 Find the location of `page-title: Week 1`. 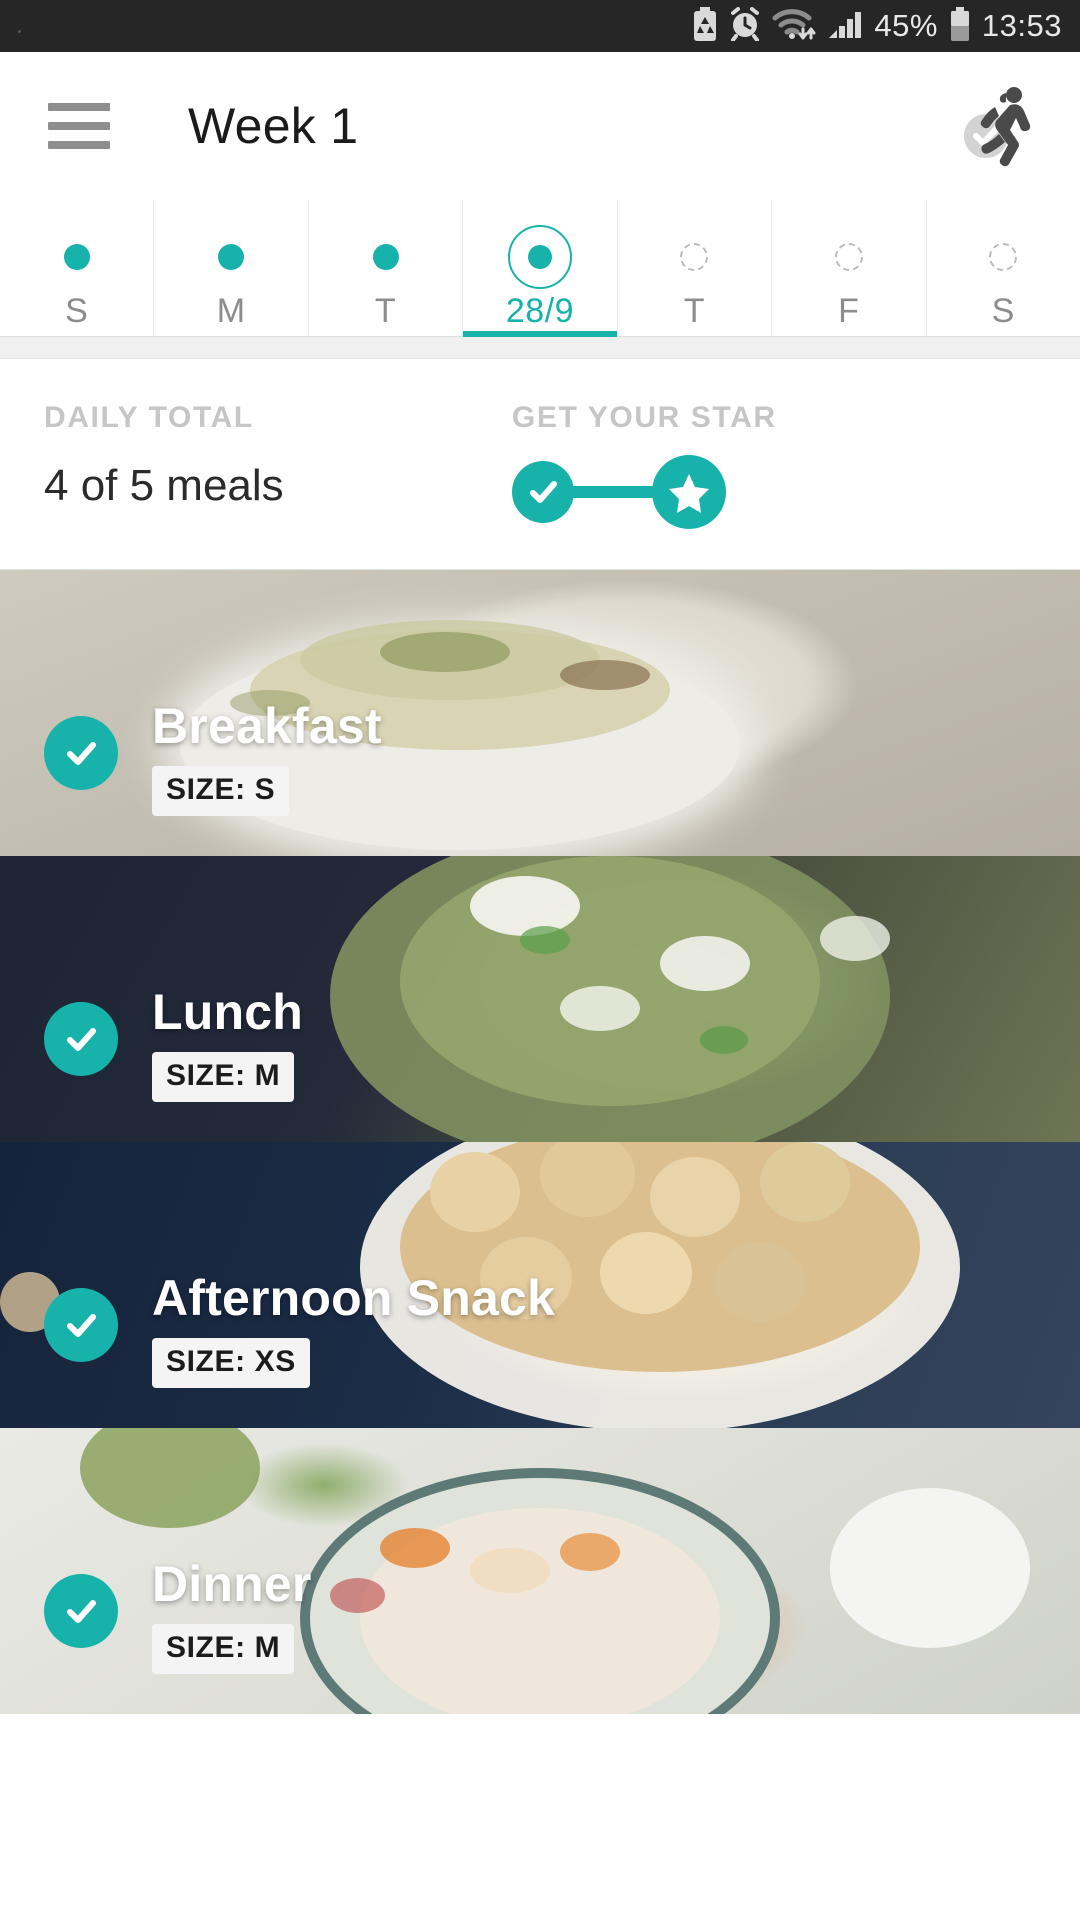

page-title: Week 1 is located at coordinates (273, 126).